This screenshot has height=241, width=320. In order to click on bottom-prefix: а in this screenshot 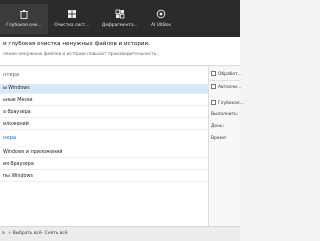, I will do `click(3, 233)`.